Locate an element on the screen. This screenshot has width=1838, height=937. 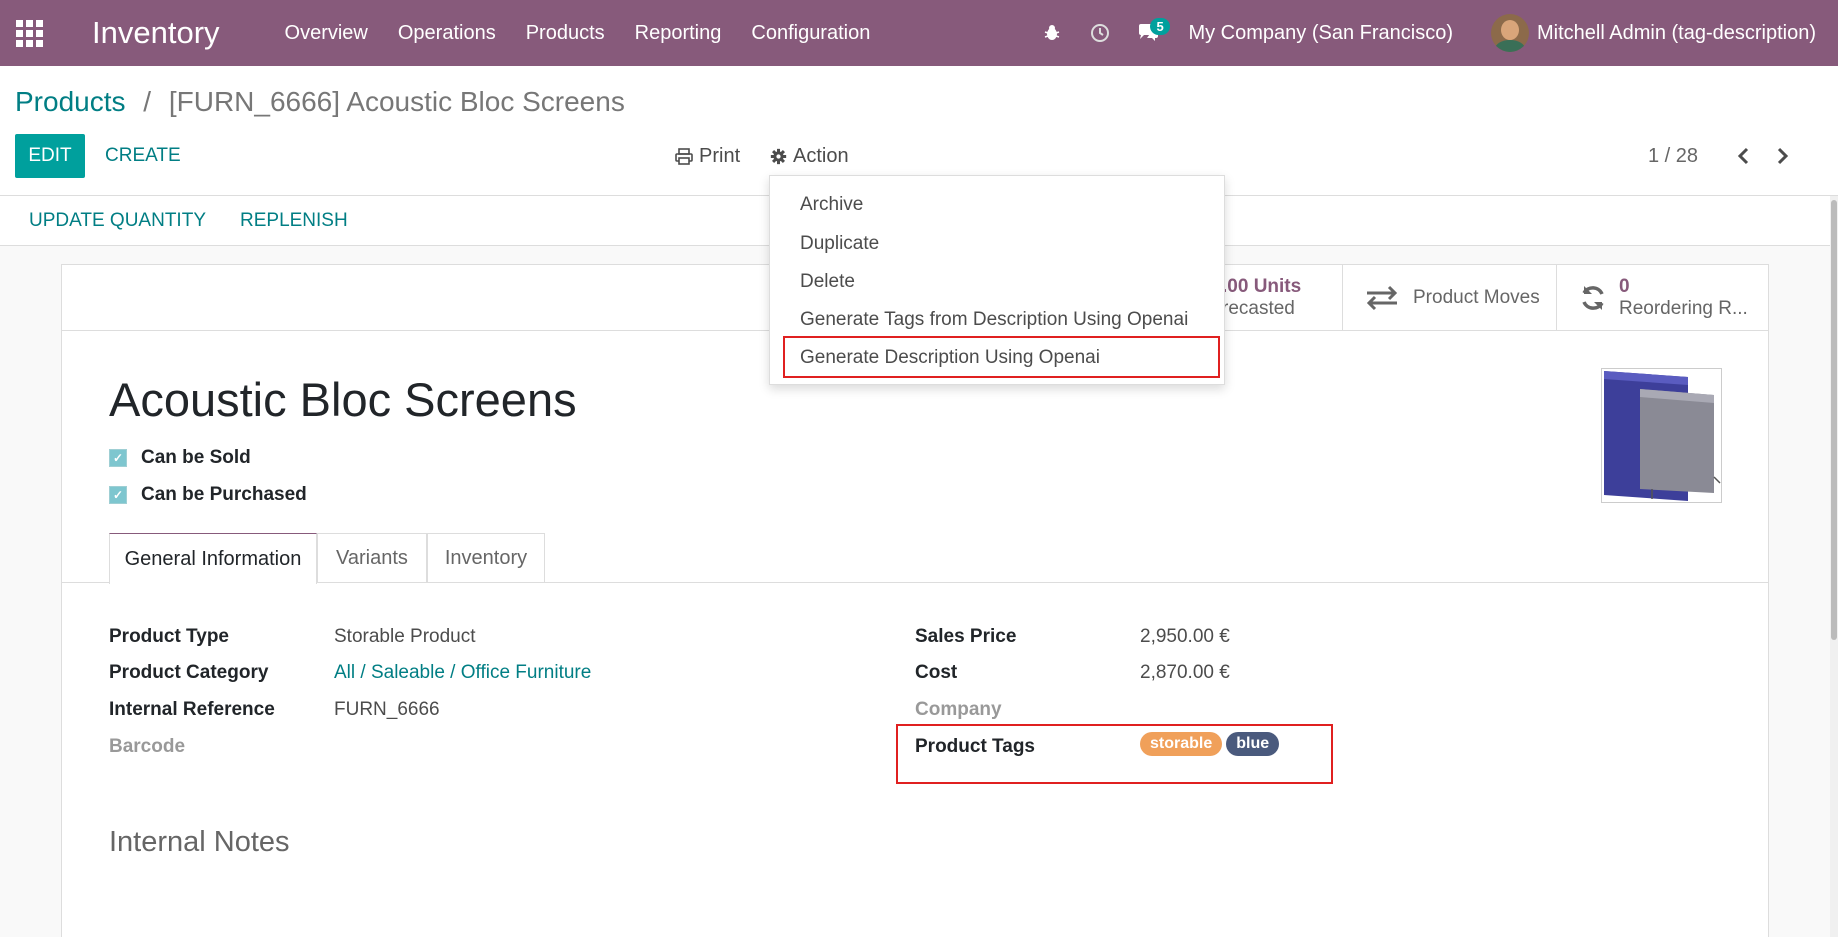
company-switcher: My Company (San Francisco) is located at coordinates (1320, 33).